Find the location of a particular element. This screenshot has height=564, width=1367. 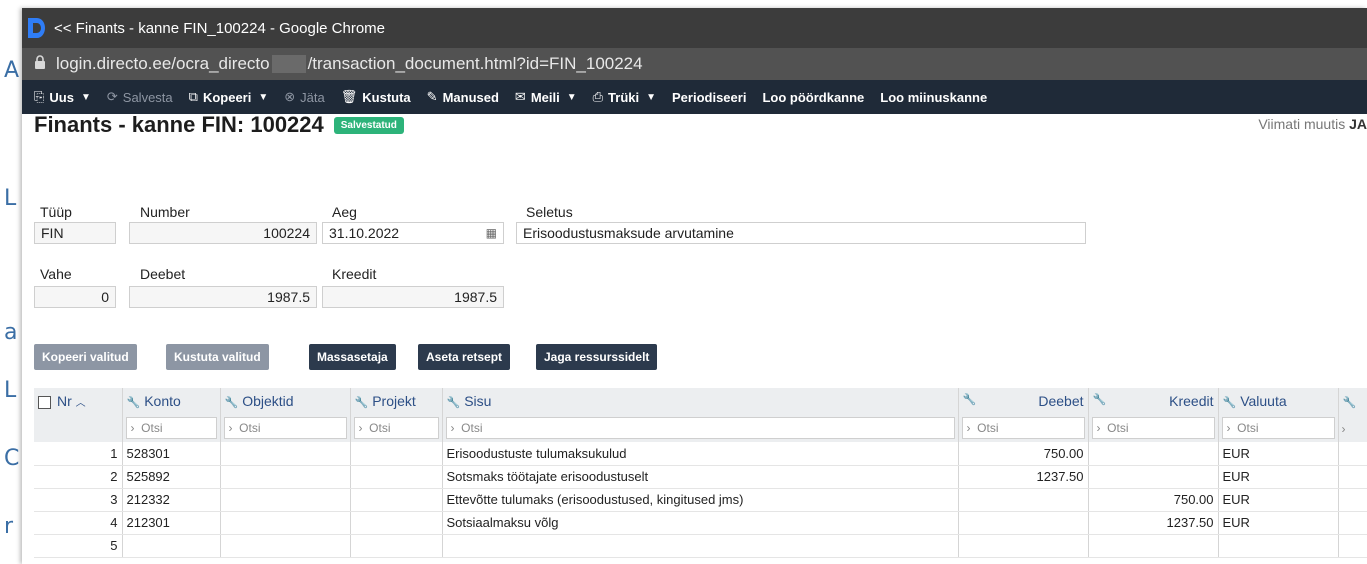

column-header-extra: 🔧 is located at coordinates (1352, 401).